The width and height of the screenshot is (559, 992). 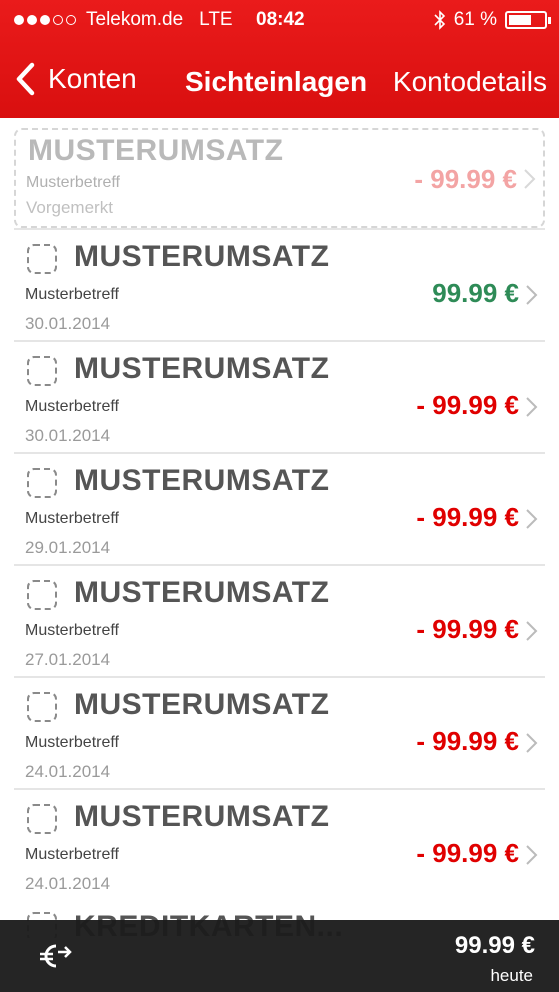 I want to click on transaction-date: 29.01.2014, so click(x=68, y=547).